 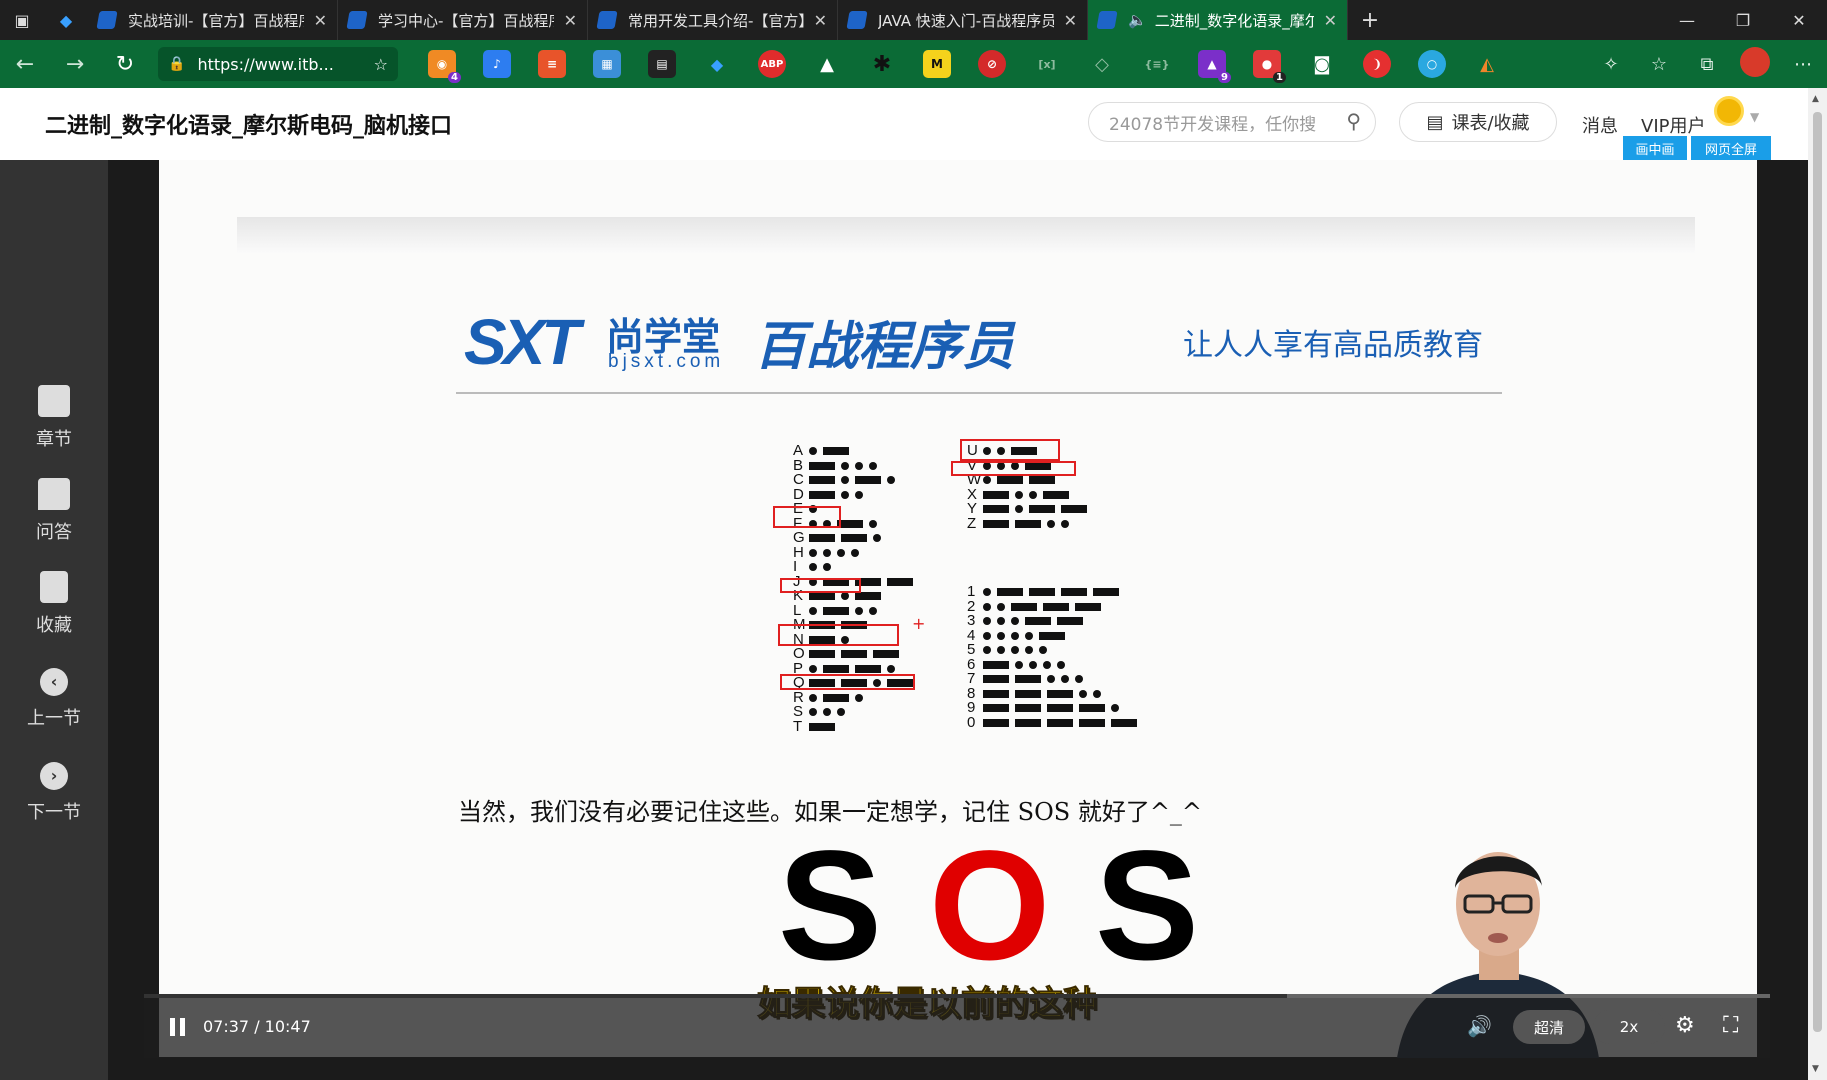 I want to click on progress-bar, so click(x=957, y=996).